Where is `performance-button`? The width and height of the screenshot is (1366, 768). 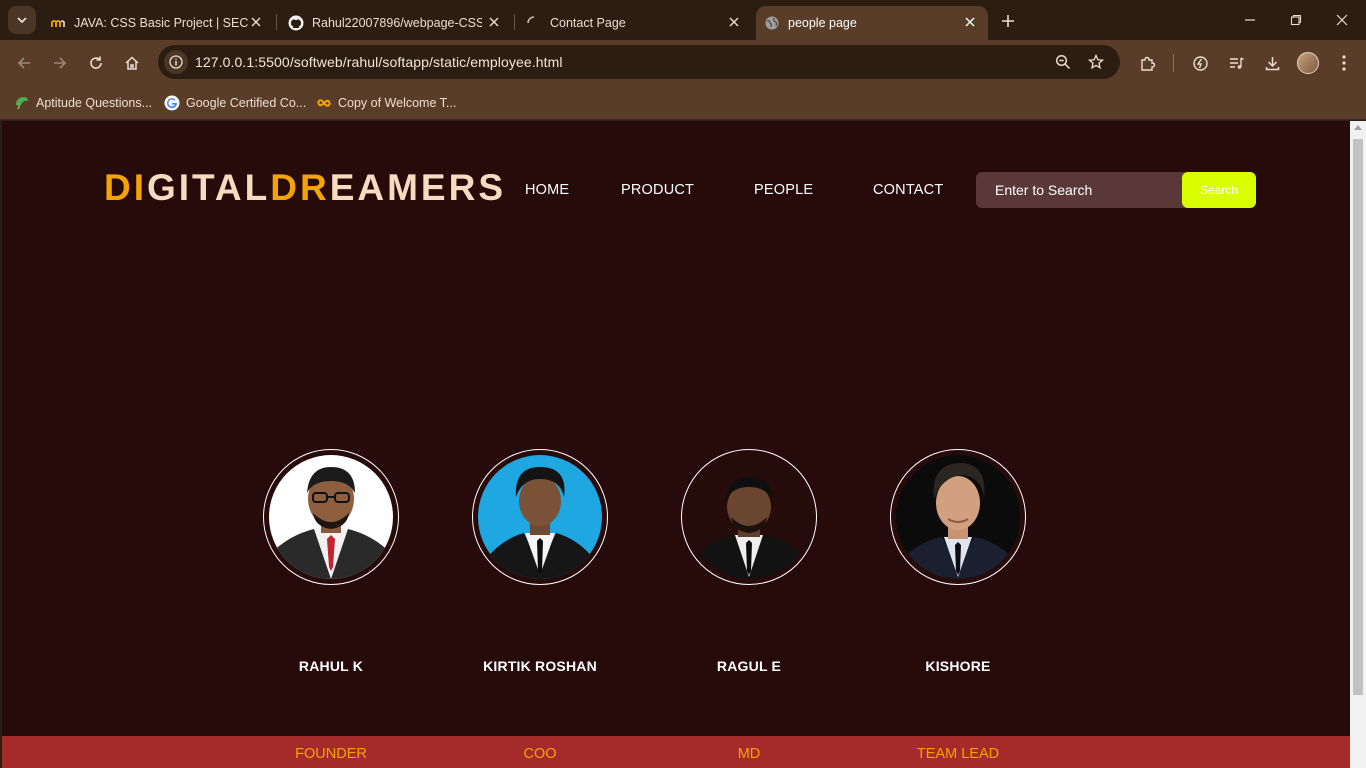 performance-button is located at coordinates (1200, 63).